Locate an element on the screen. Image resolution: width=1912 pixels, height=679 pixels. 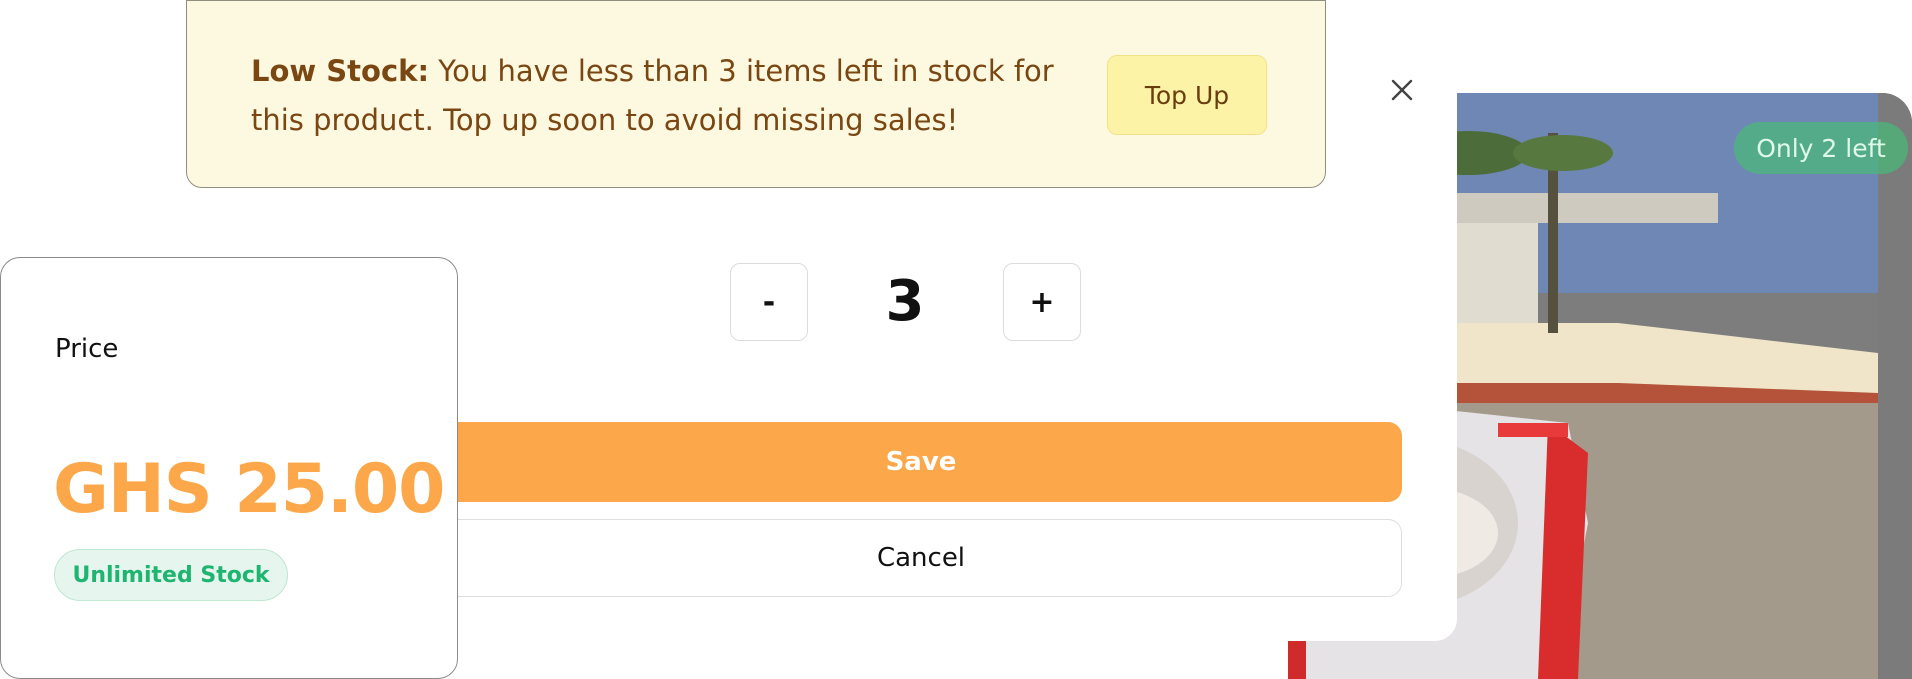
stock-left-badge: Only 2 left is located at coordinates (1821, 148).